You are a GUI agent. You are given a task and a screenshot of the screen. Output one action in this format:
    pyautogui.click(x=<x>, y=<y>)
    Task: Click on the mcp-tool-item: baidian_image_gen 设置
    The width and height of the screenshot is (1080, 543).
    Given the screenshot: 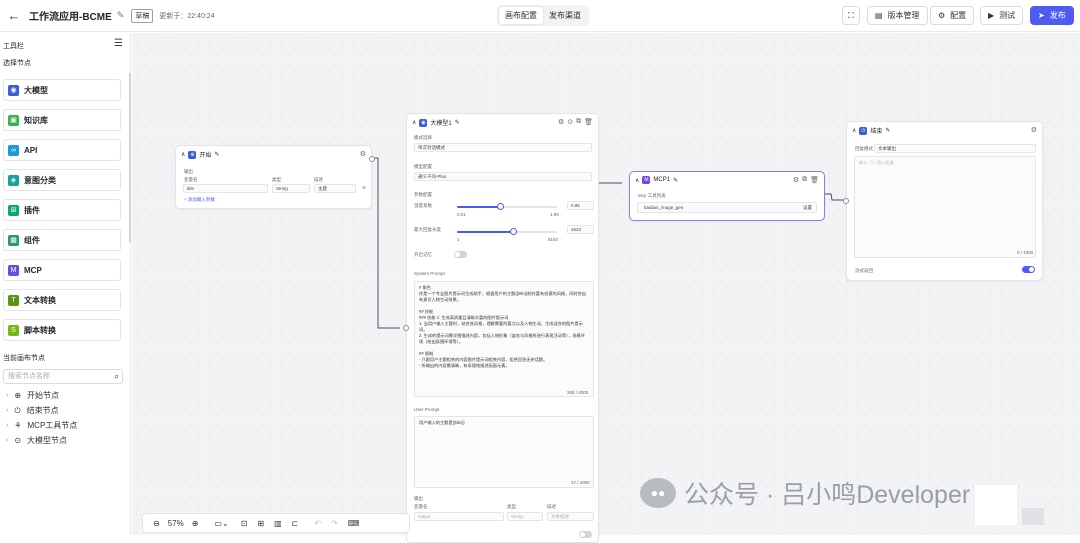 What is the action you would take?
    pyautogui.click(x=727, y=207)
    